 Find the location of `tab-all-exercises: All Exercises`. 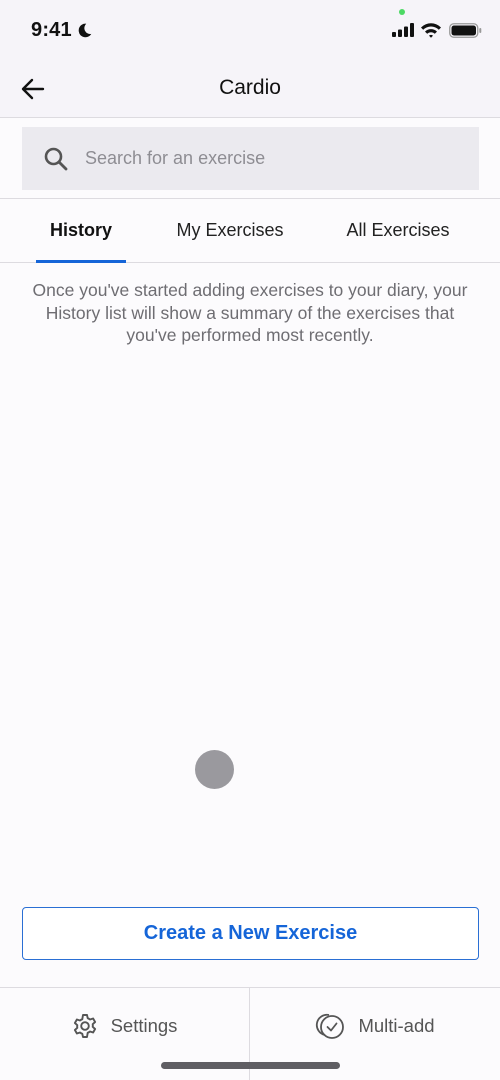

tab-all-exercises: All Exercises is located at coordinates (398, 230).